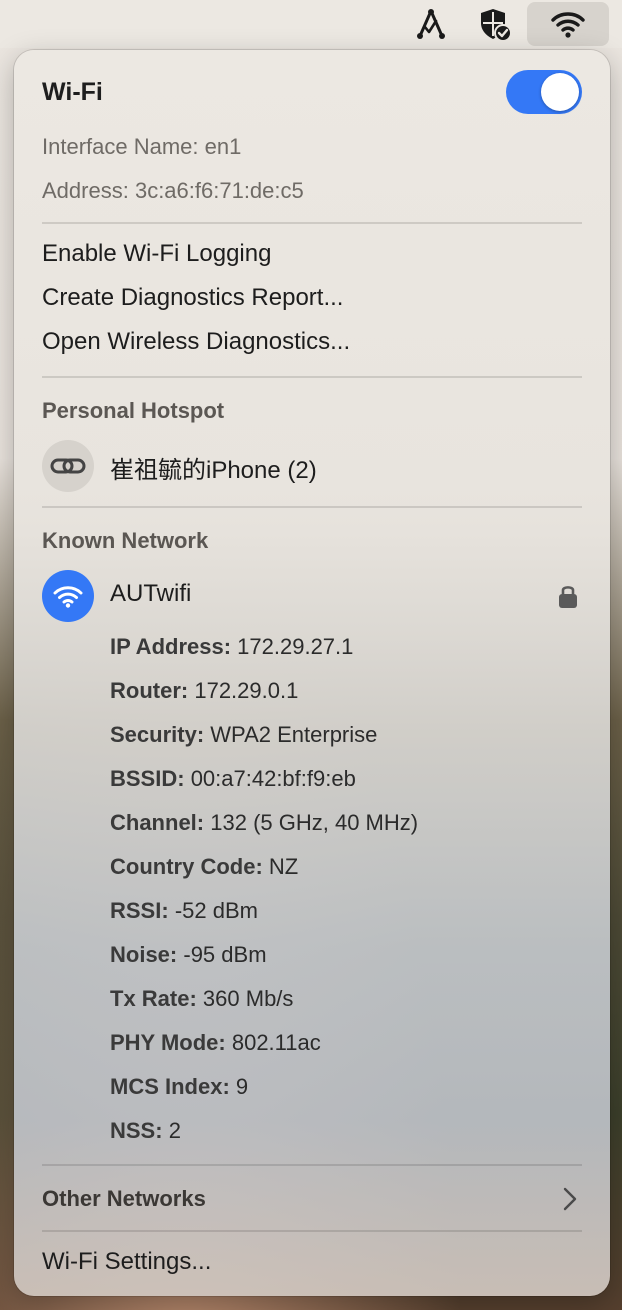 The height and width of the screenshot is (1310, 622). I want to click on network-detail-row: IP Address: 172.29.27.1, so click(231, 647).